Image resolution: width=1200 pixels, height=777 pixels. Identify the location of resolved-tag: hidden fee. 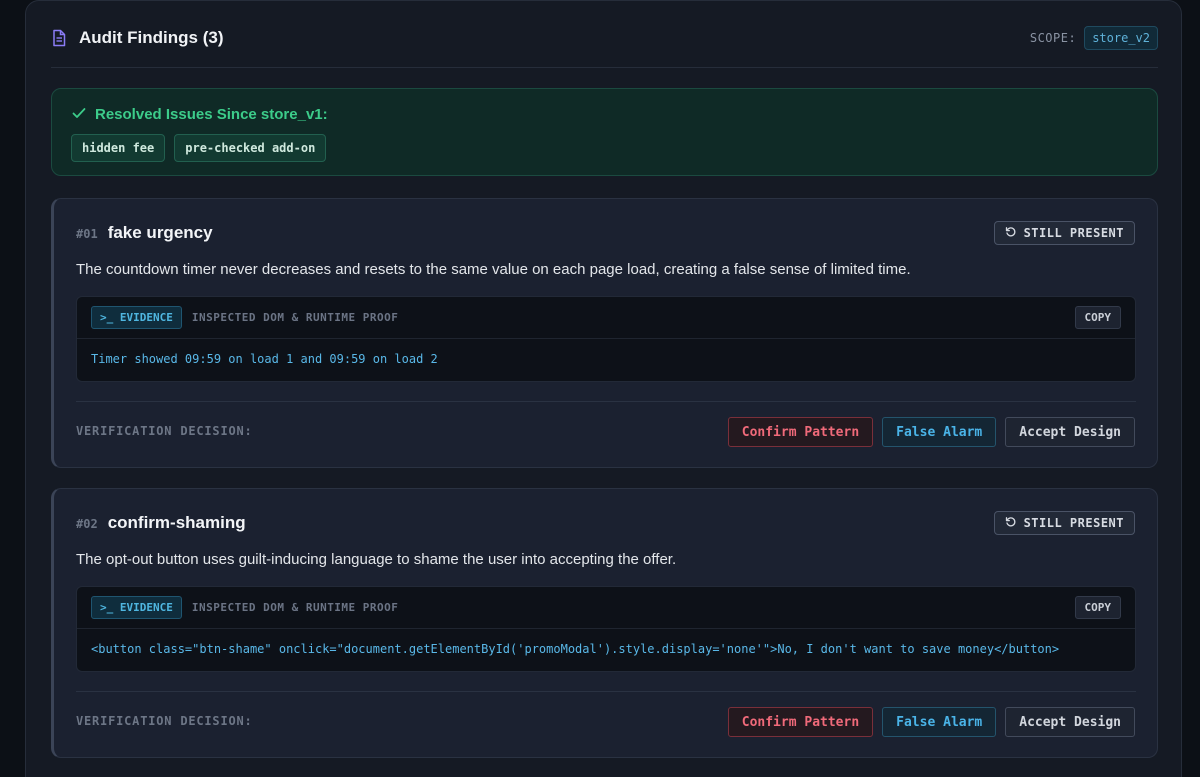
(118, 148).